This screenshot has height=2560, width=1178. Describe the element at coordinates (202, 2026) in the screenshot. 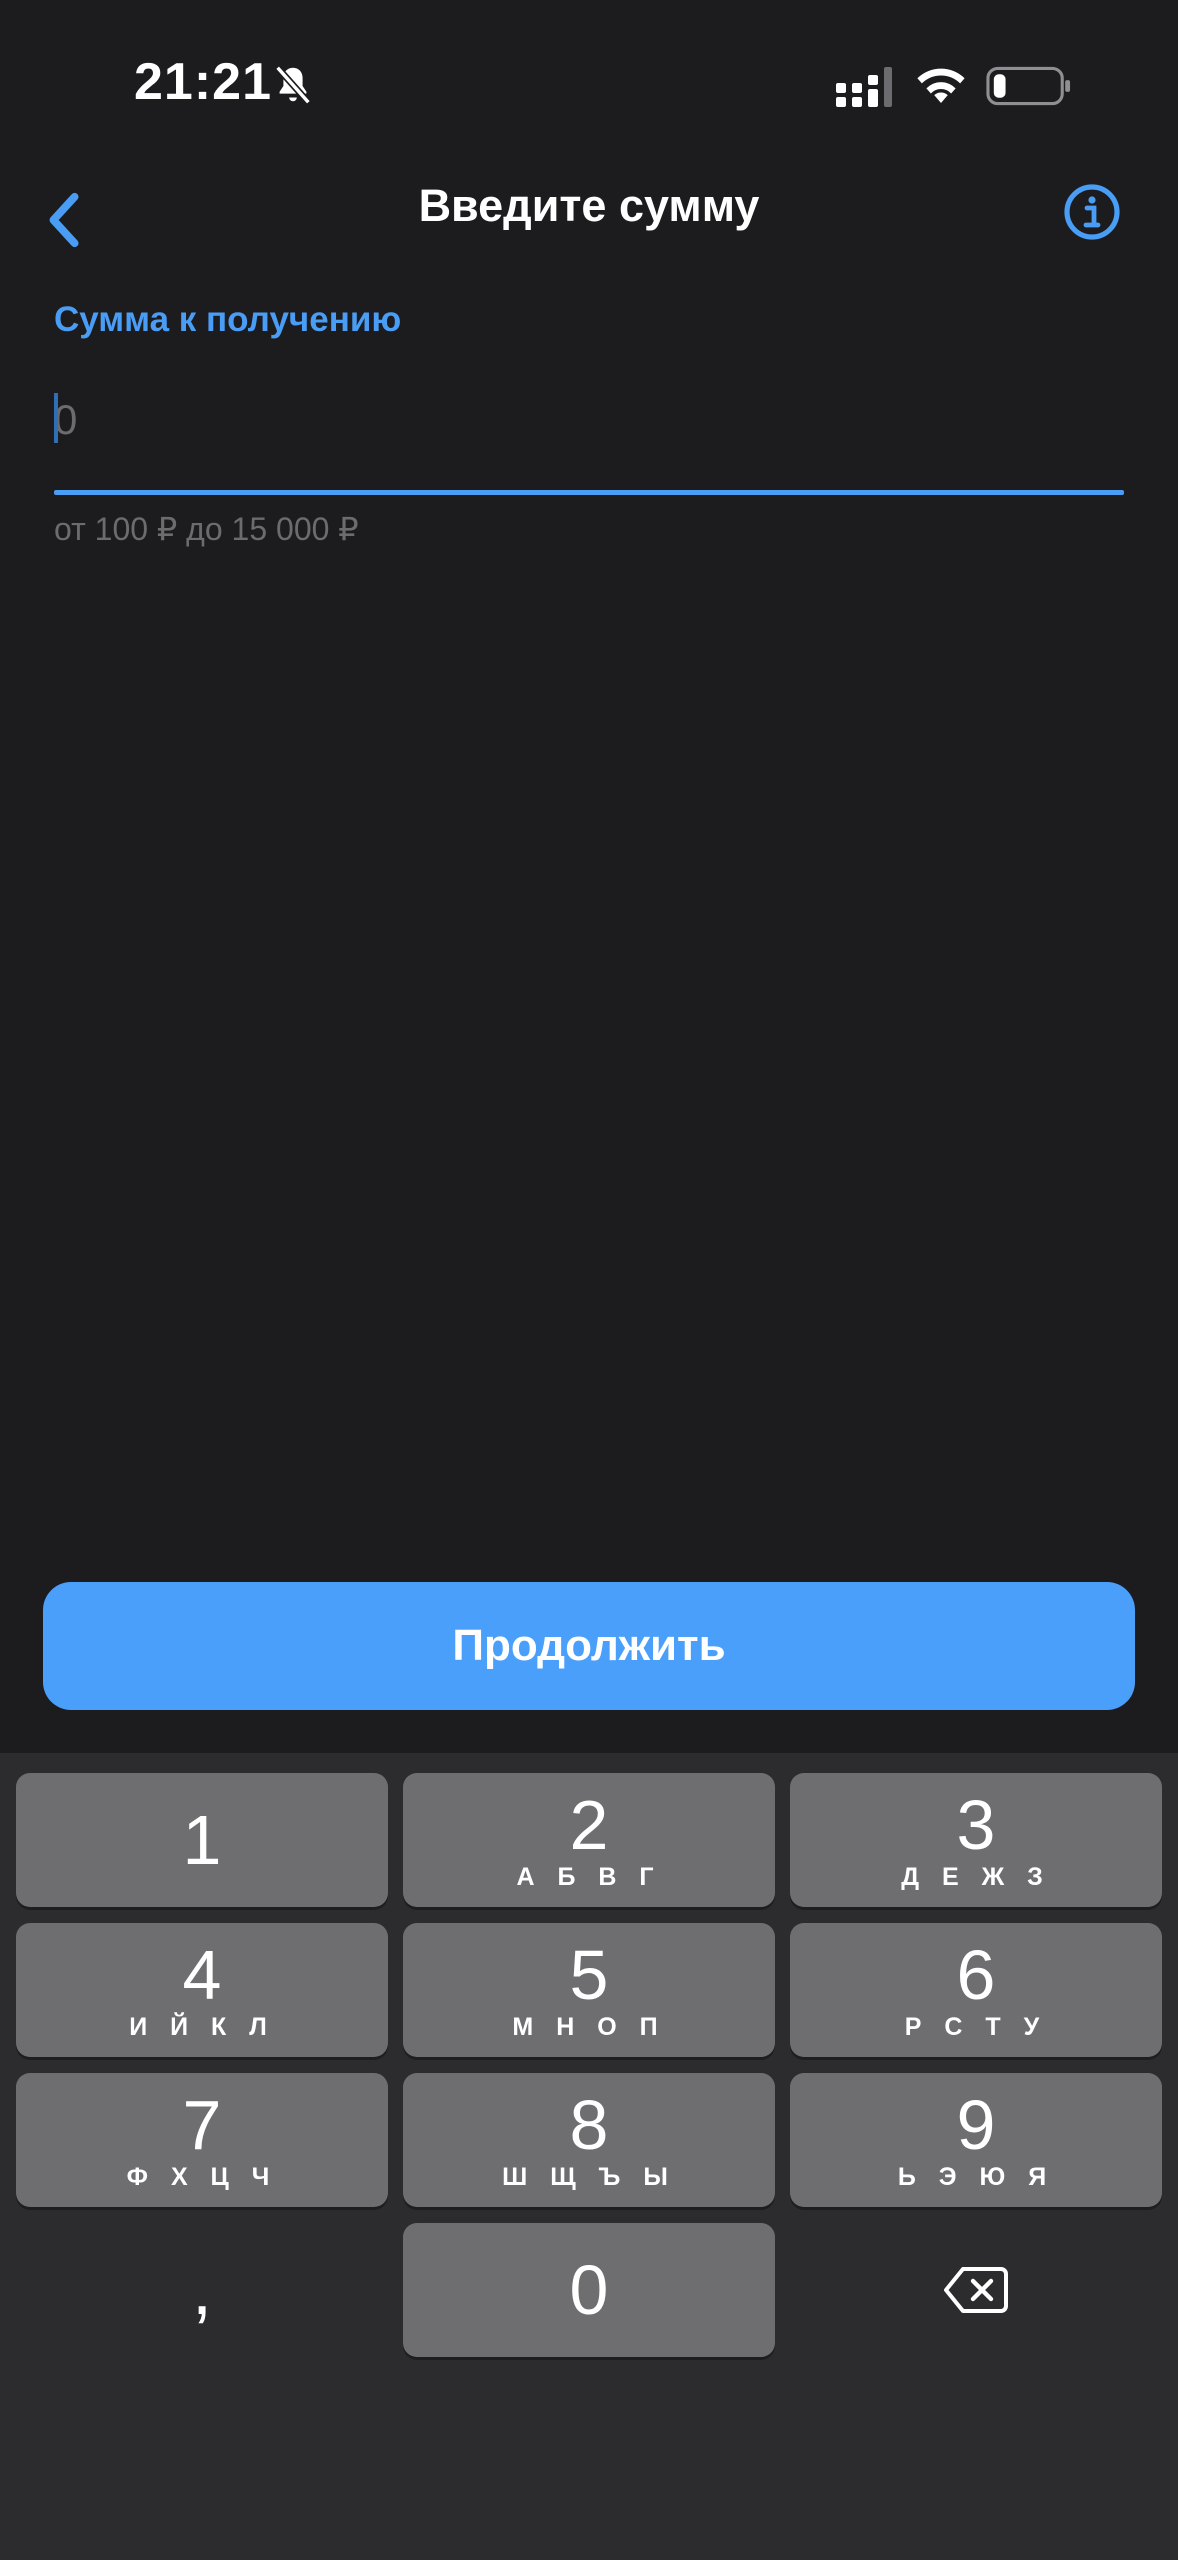

I see `key-letters: И Й К Л` at that location.